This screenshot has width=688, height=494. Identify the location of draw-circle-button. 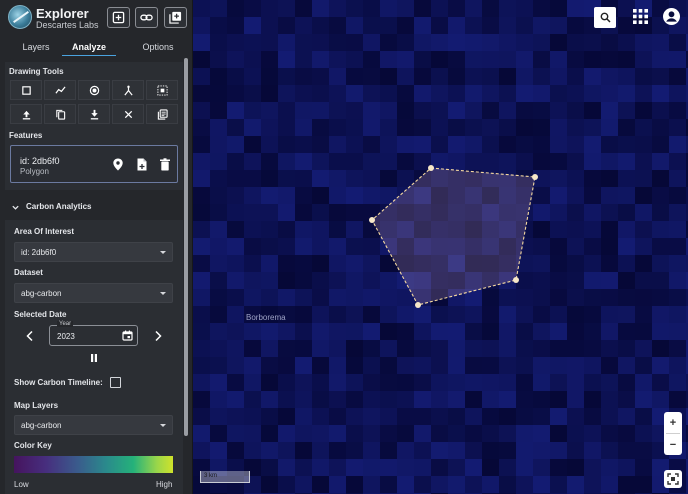
(94, 90).